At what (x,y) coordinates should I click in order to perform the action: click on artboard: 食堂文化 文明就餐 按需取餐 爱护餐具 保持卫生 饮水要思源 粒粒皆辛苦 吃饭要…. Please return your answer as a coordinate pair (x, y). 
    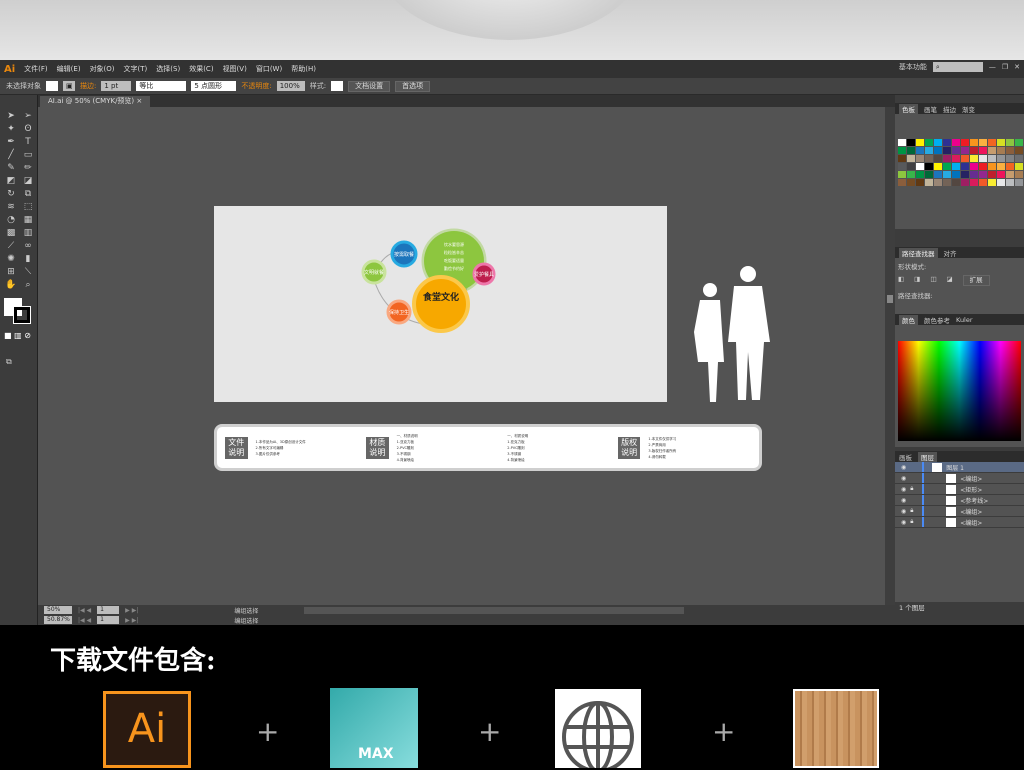
    Looking at the image, I should click on (440, 304).